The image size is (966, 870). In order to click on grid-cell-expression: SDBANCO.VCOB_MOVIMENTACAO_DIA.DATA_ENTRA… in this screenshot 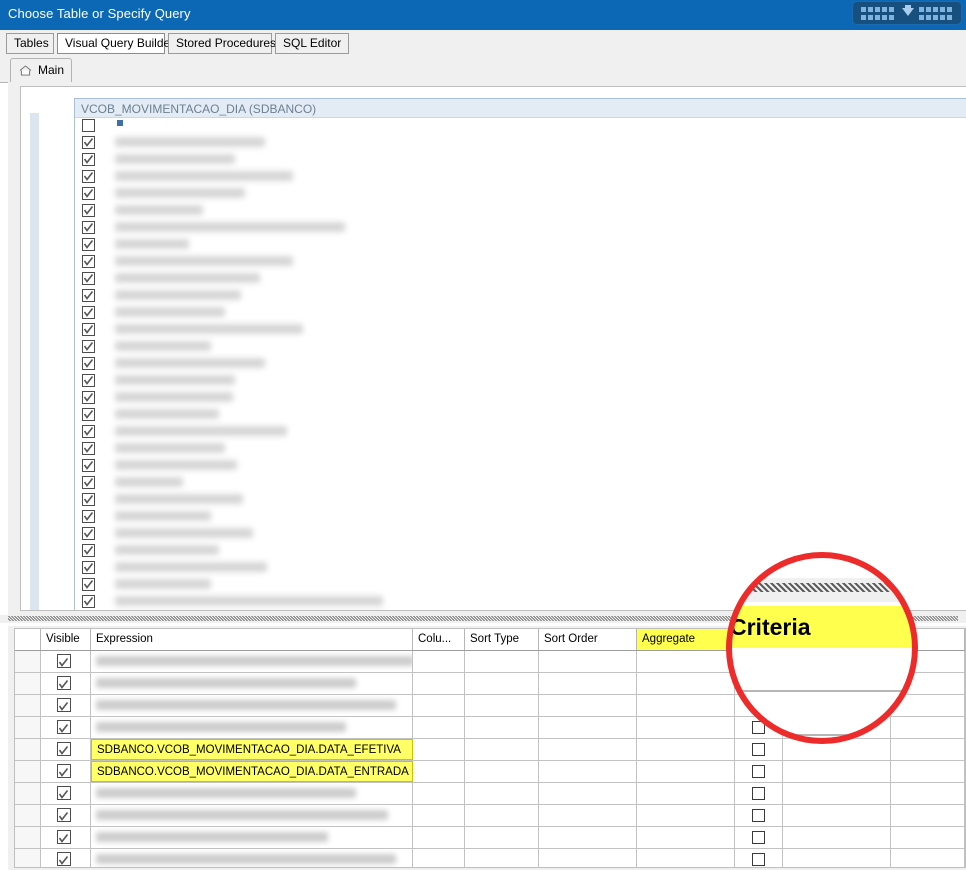, I will do `click(252, 771)`.